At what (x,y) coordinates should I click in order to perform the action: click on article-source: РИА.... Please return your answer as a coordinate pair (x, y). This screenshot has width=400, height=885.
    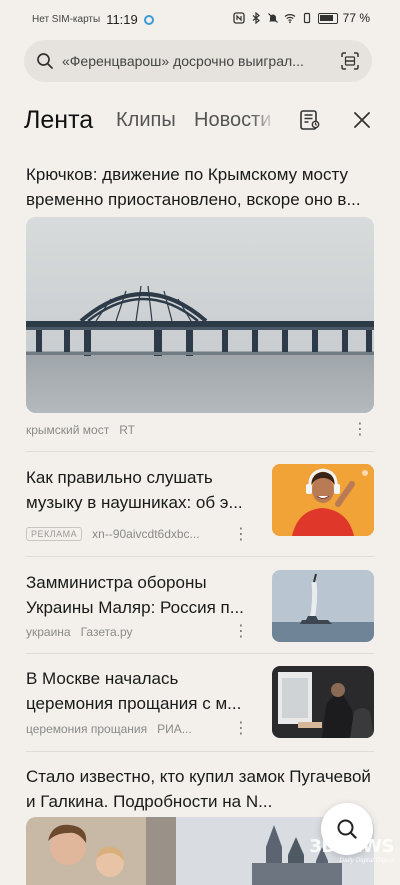
    Looking at the image, I should click on (174, 729).